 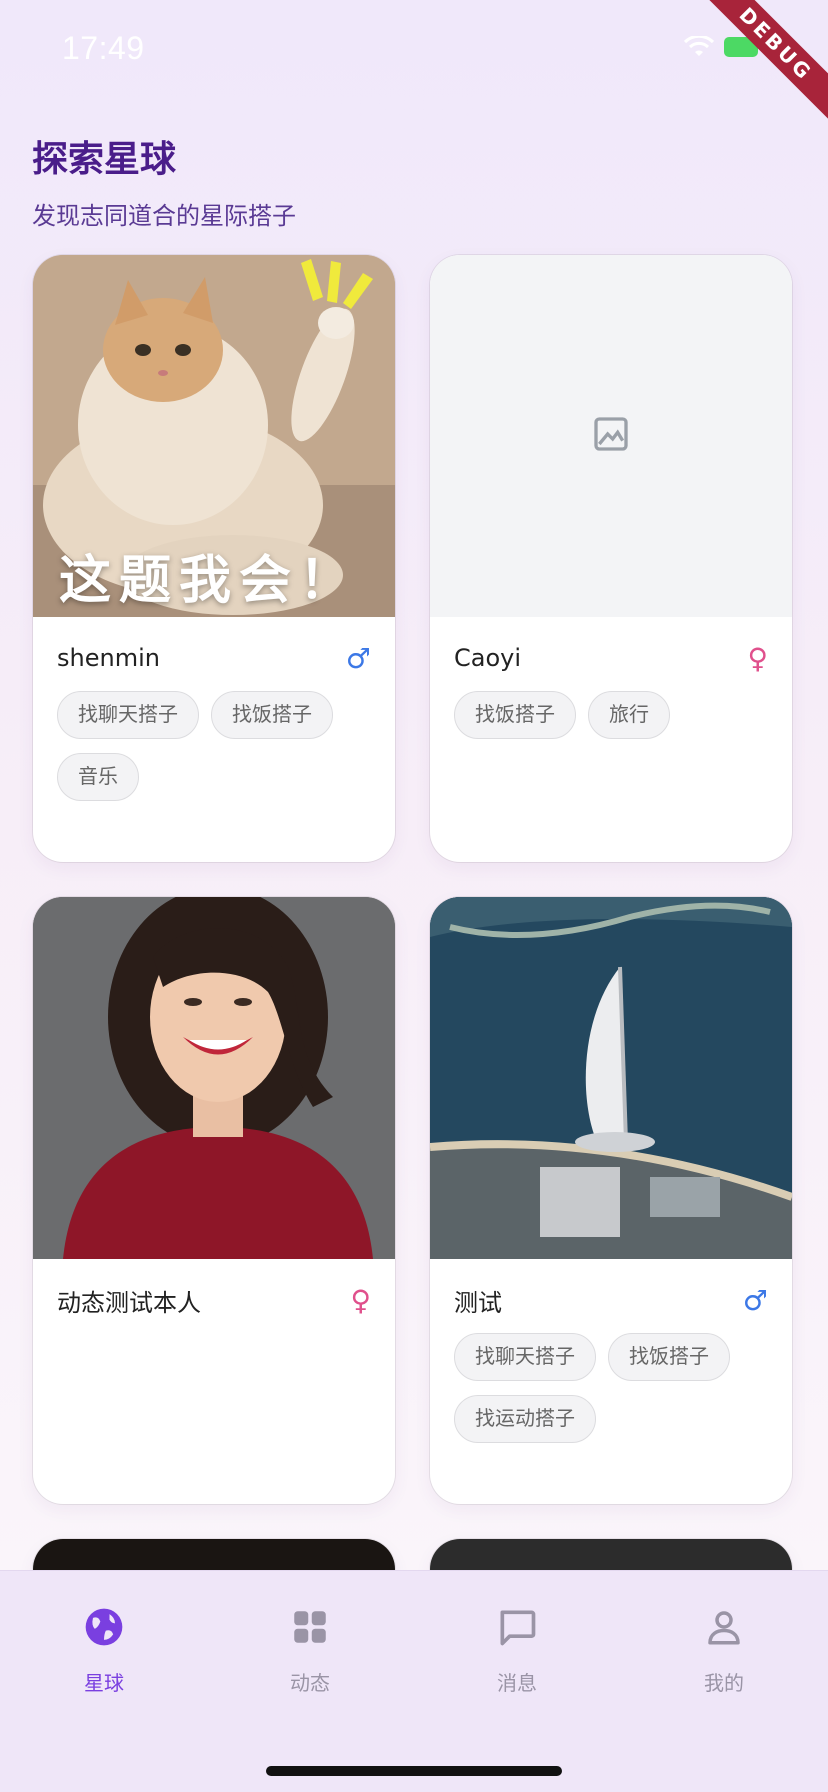 I want to click on tab-planet: 星球, so click(x=104, y=1650).